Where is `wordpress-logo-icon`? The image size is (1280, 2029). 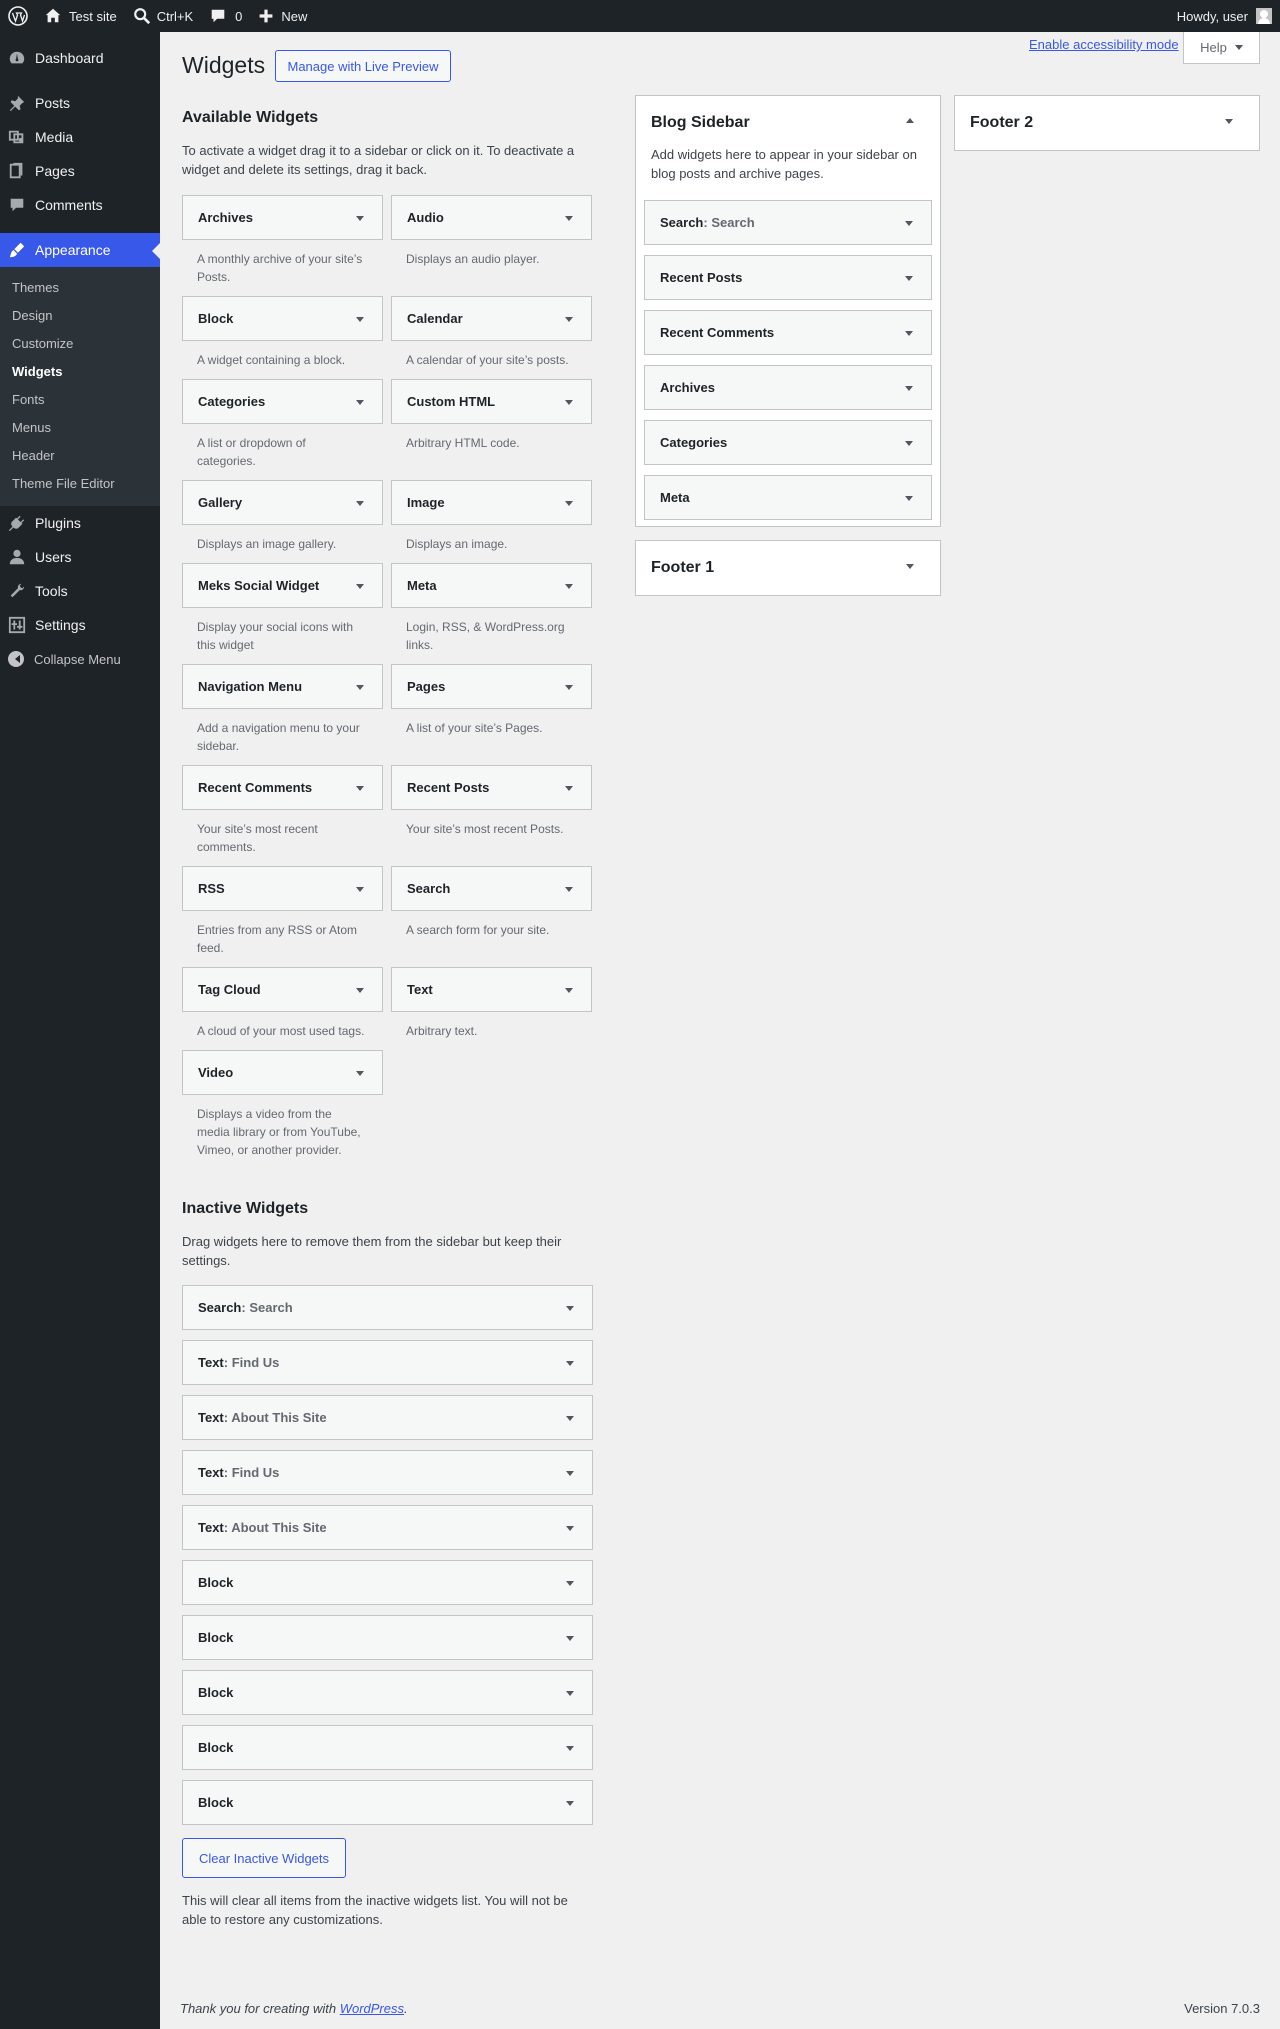 wordpress-logo-icon is located at coordinates (18, 16).